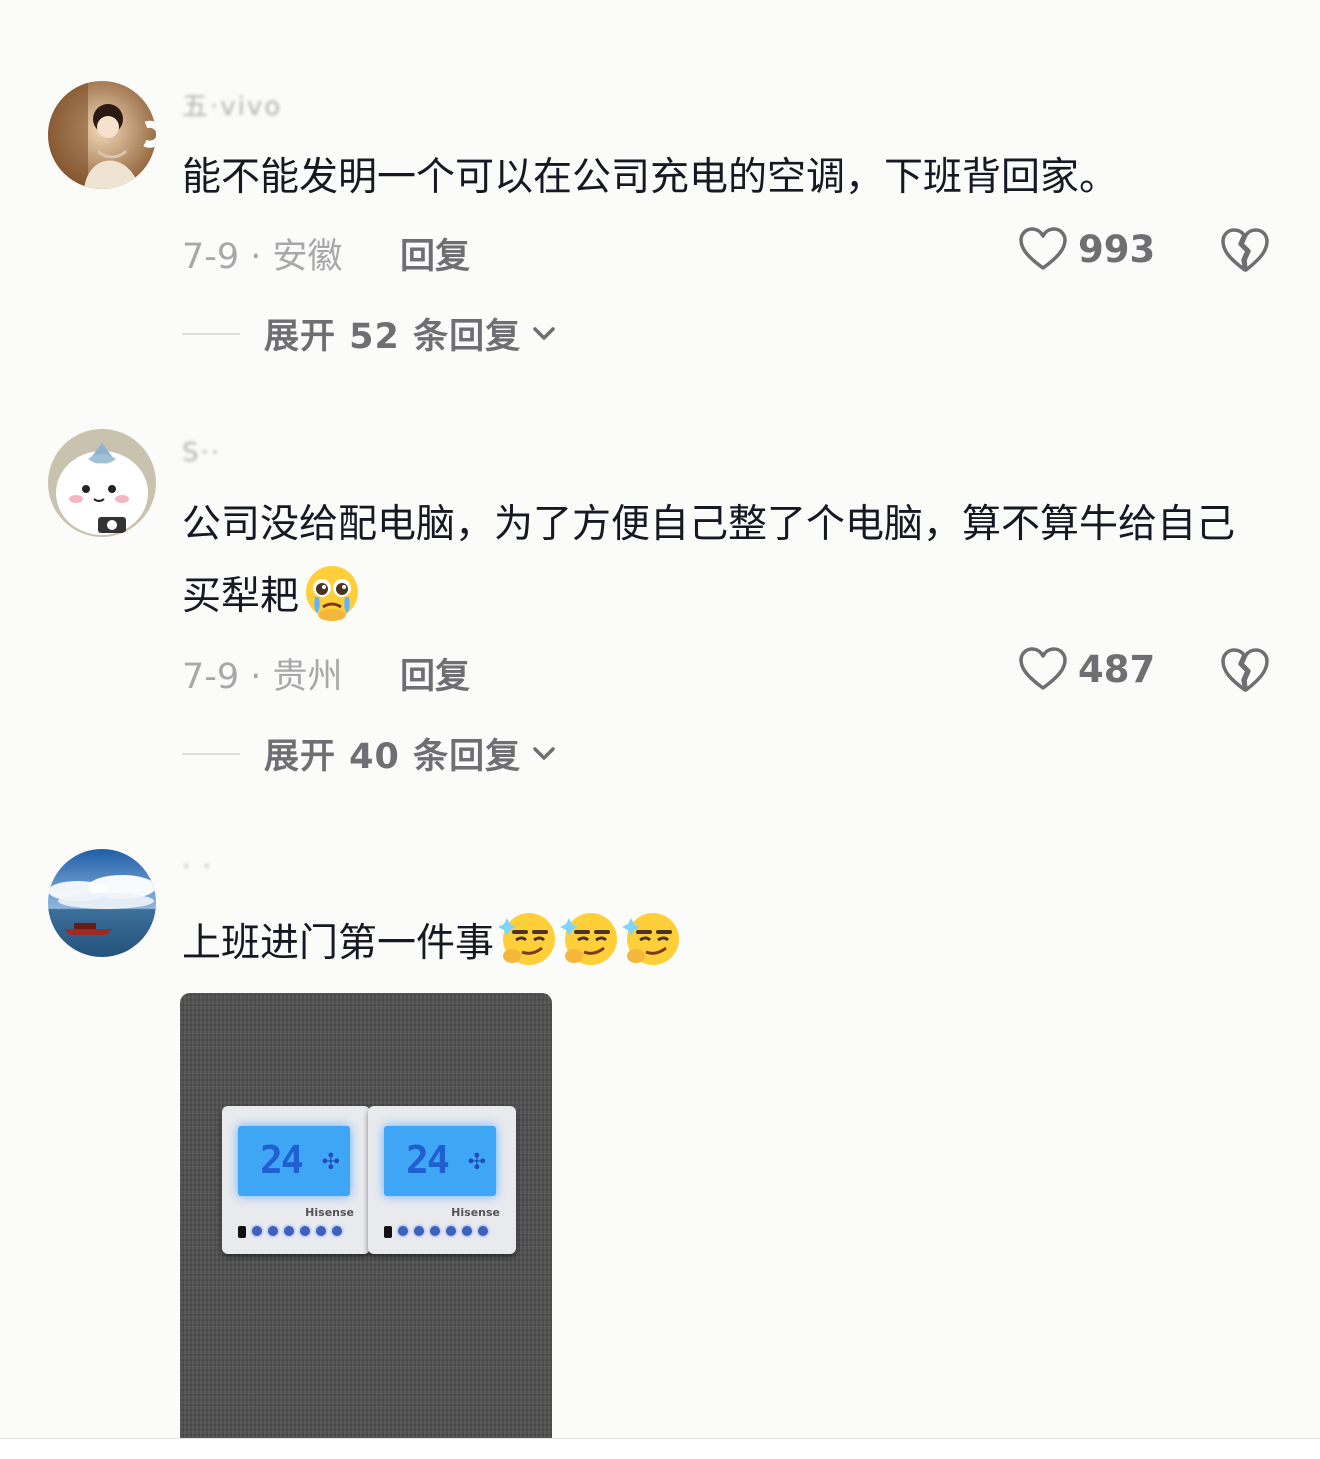  What do you see at coordinates (262, 257) in the screenshot?
I see `comment-date-location: 7-9 · 安徽` at bounding box center [262, 257].